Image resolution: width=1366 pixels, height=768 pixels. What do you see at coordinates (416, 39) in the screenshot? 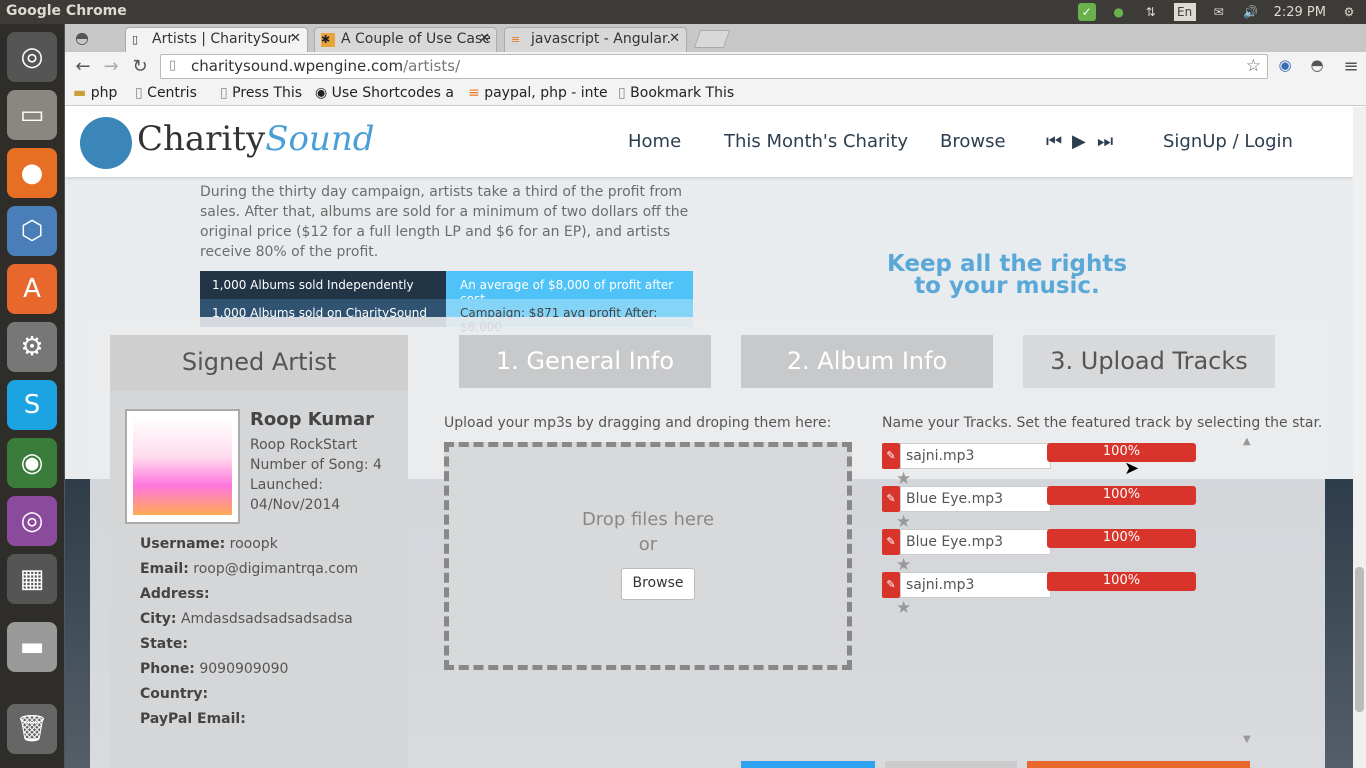
I see `tab-label: A Couple of Use Case` at bounding box center [416, 39].